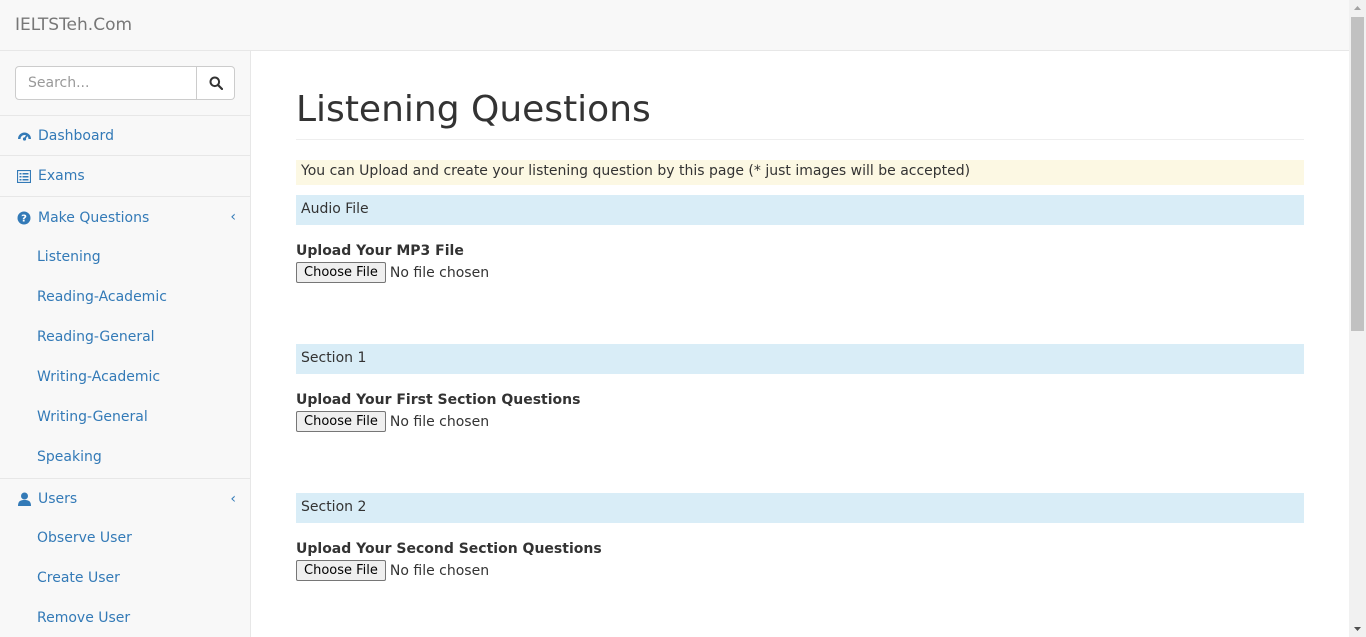 This screenshot has width=1366, height=637. What do you see at coordinates (69, 457) in the screenshot?
I see `sidebar-subitem-speaking: Speaking` at bounding box center [69, 457].